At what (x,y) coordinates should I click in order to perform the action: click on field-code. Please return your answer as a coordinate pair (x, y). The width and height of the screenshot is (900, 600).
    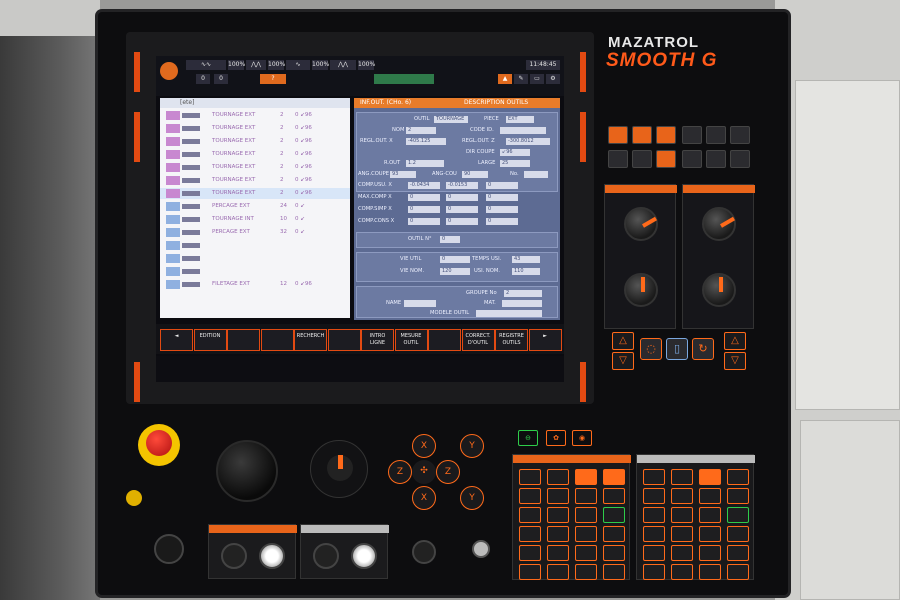
    Looking at the image, I should click on (523, 130).